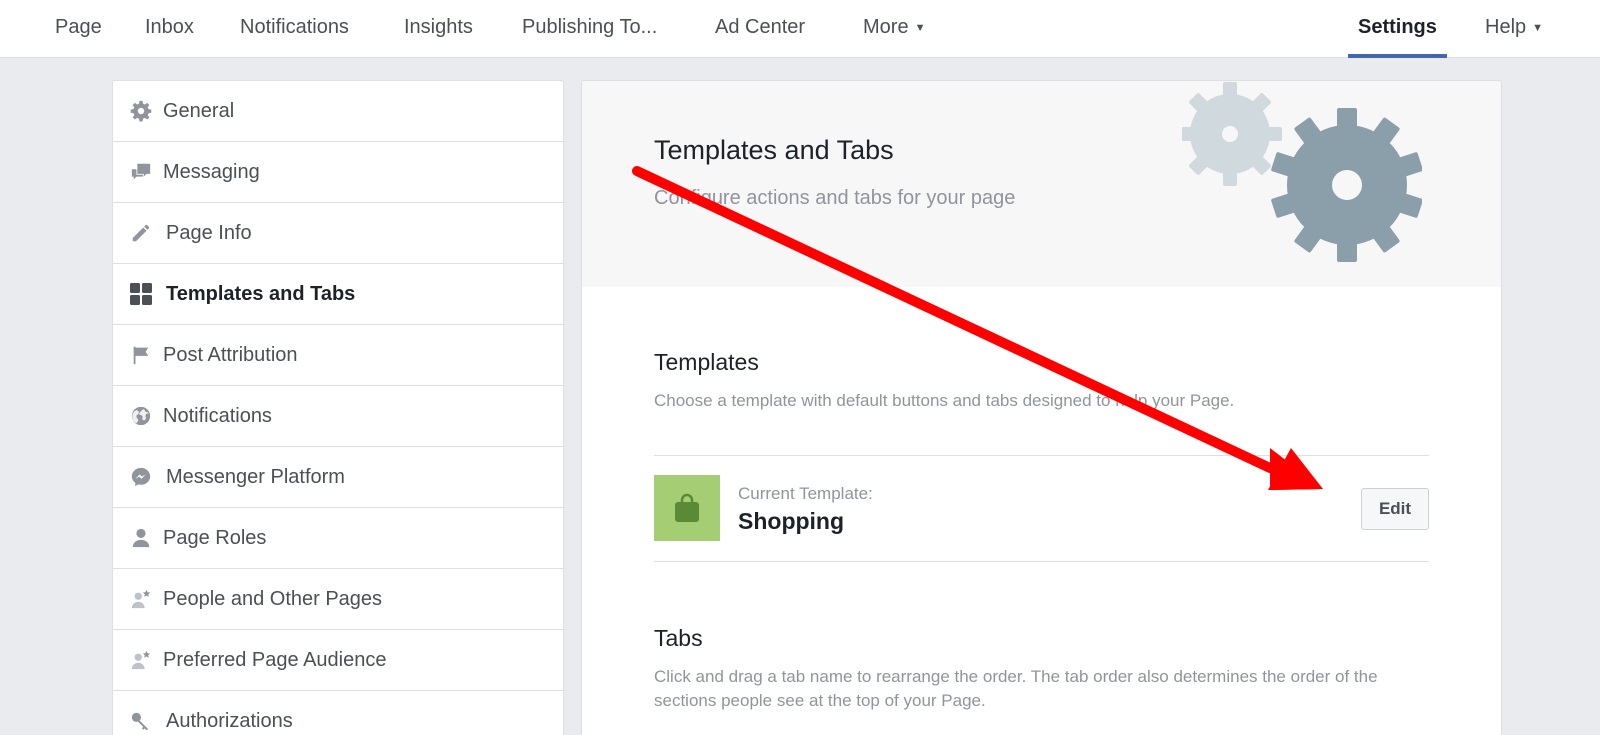 This screenshot has height=735, width=1600. What do you see at coordinates (275, 660) in the screenshot?
I see `sidebar-item-label: Preferred Page Audience` at bounding box center [275, 660].